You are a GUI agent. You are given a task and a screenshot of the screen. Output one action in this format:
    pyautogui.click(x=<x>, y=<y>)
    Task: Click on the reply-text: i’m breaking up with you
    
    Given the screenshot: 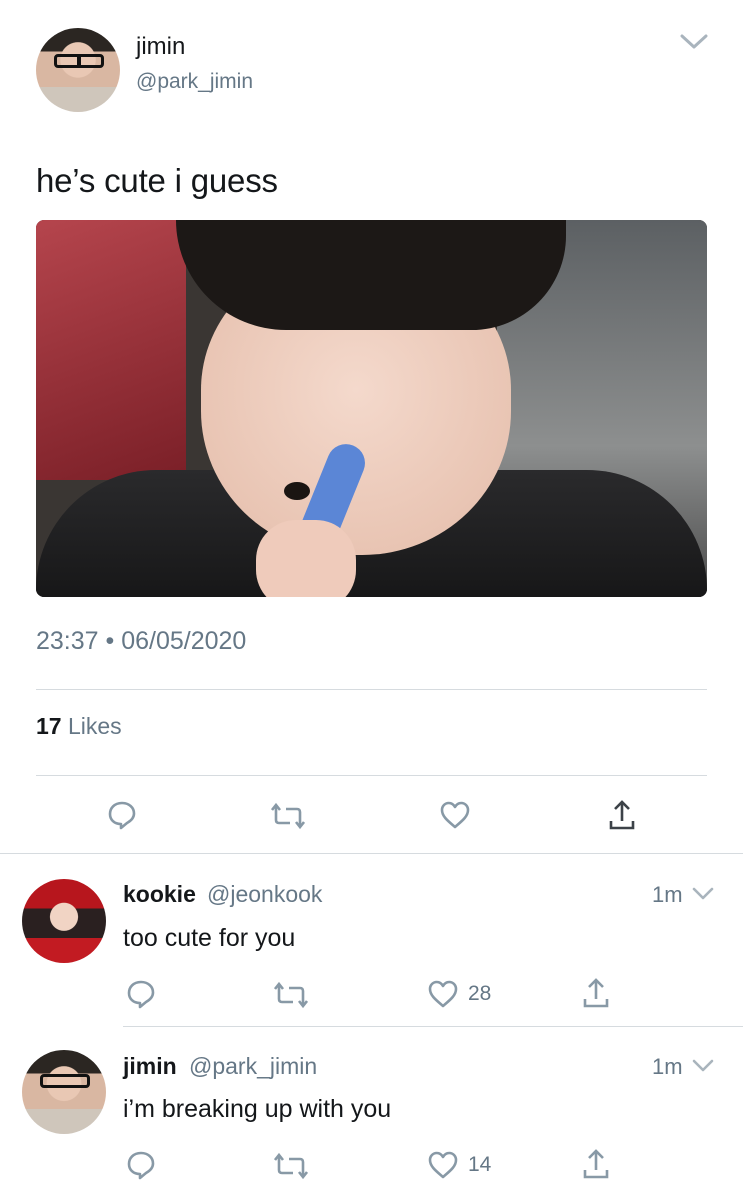 What is the action you would take?
    pyautogui.click(x=257, y=1109)
    